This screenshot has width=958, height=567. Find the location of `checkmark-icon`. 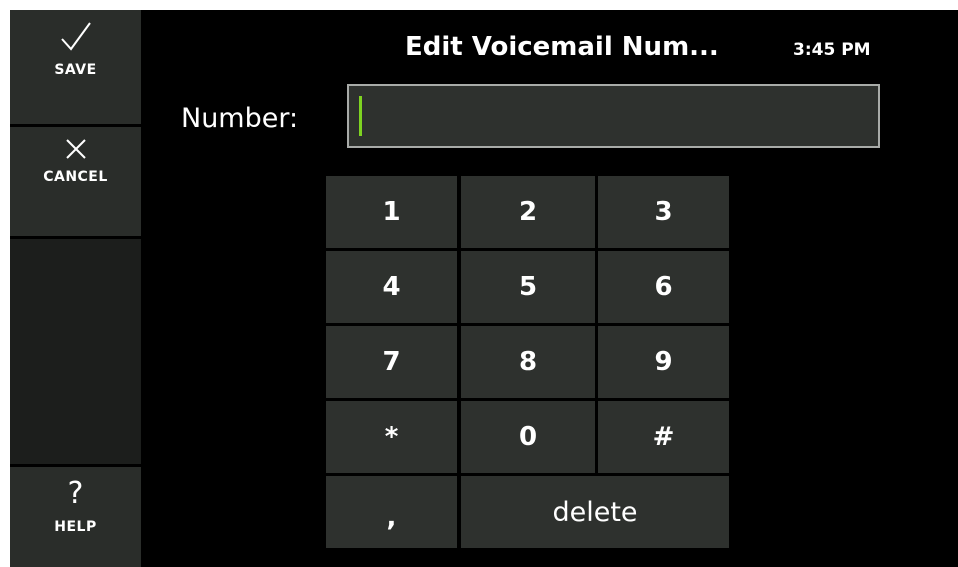

checkmark-icon is located at coordinates (76, 37).